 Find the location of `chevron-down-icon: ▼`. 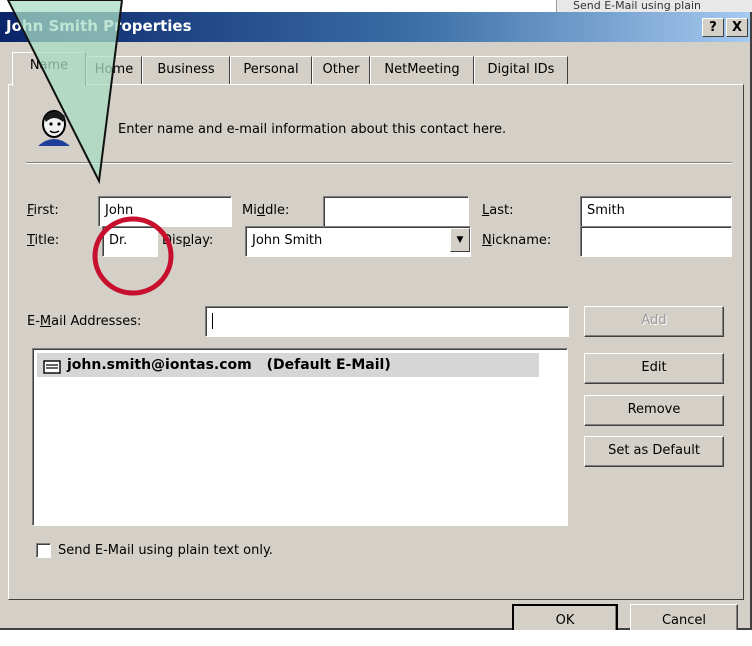

chevron-down-icon: ▼ is located at coordinates (460, 240).